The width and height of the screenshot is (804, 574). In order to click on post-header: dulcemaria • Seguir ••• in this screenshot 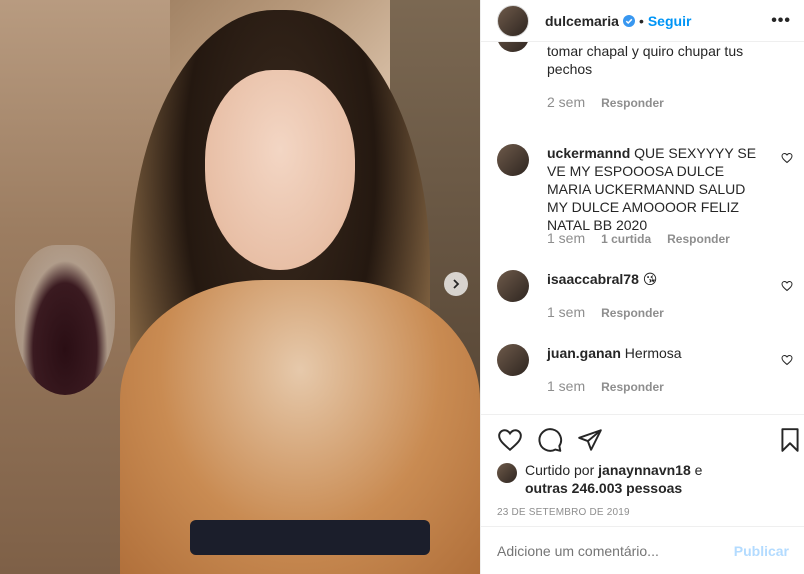, I will do `click(642, 21)`.